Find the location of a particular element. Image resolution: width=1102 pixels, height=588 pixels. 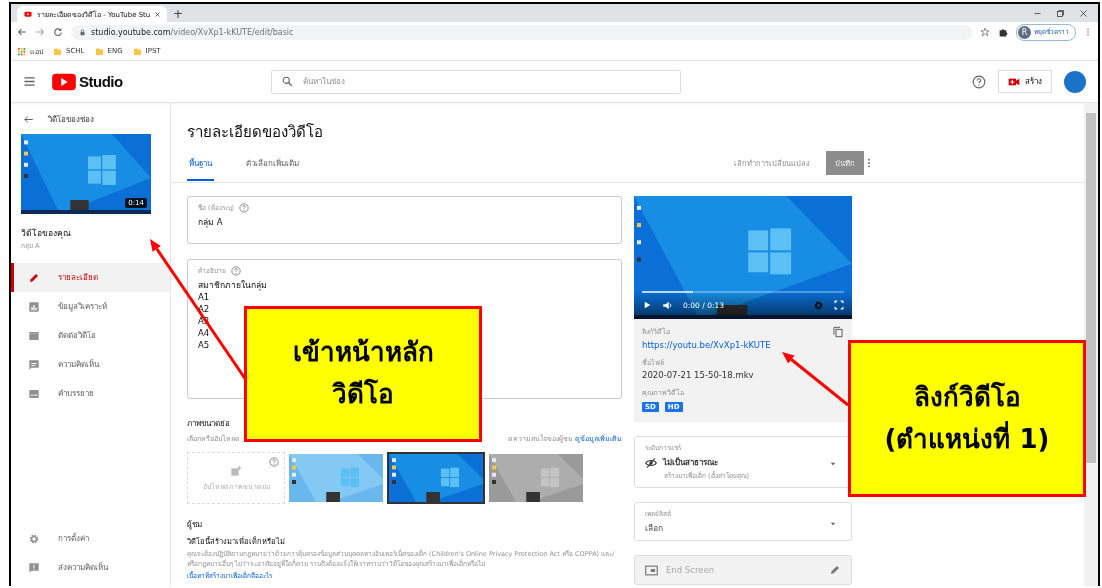

reload-icon is located at coordinates (58, 32).